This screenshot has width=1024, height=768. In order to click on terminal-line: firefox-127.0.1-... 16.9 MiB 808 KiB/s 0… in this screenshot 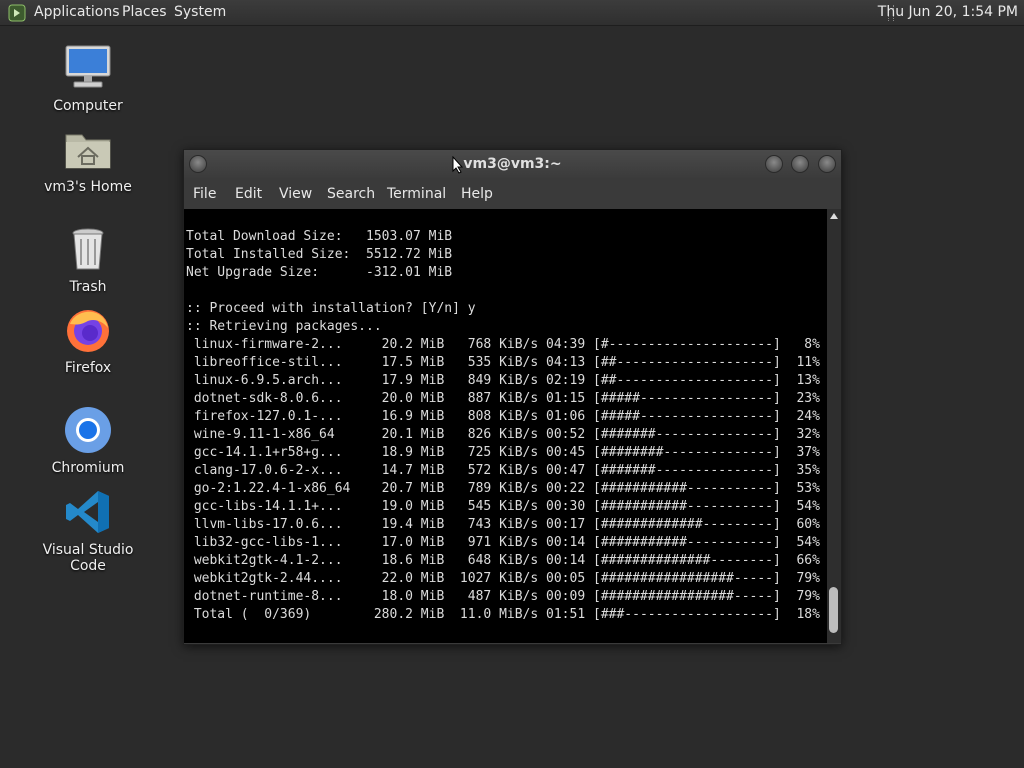, I will do `click(503, 416)`.